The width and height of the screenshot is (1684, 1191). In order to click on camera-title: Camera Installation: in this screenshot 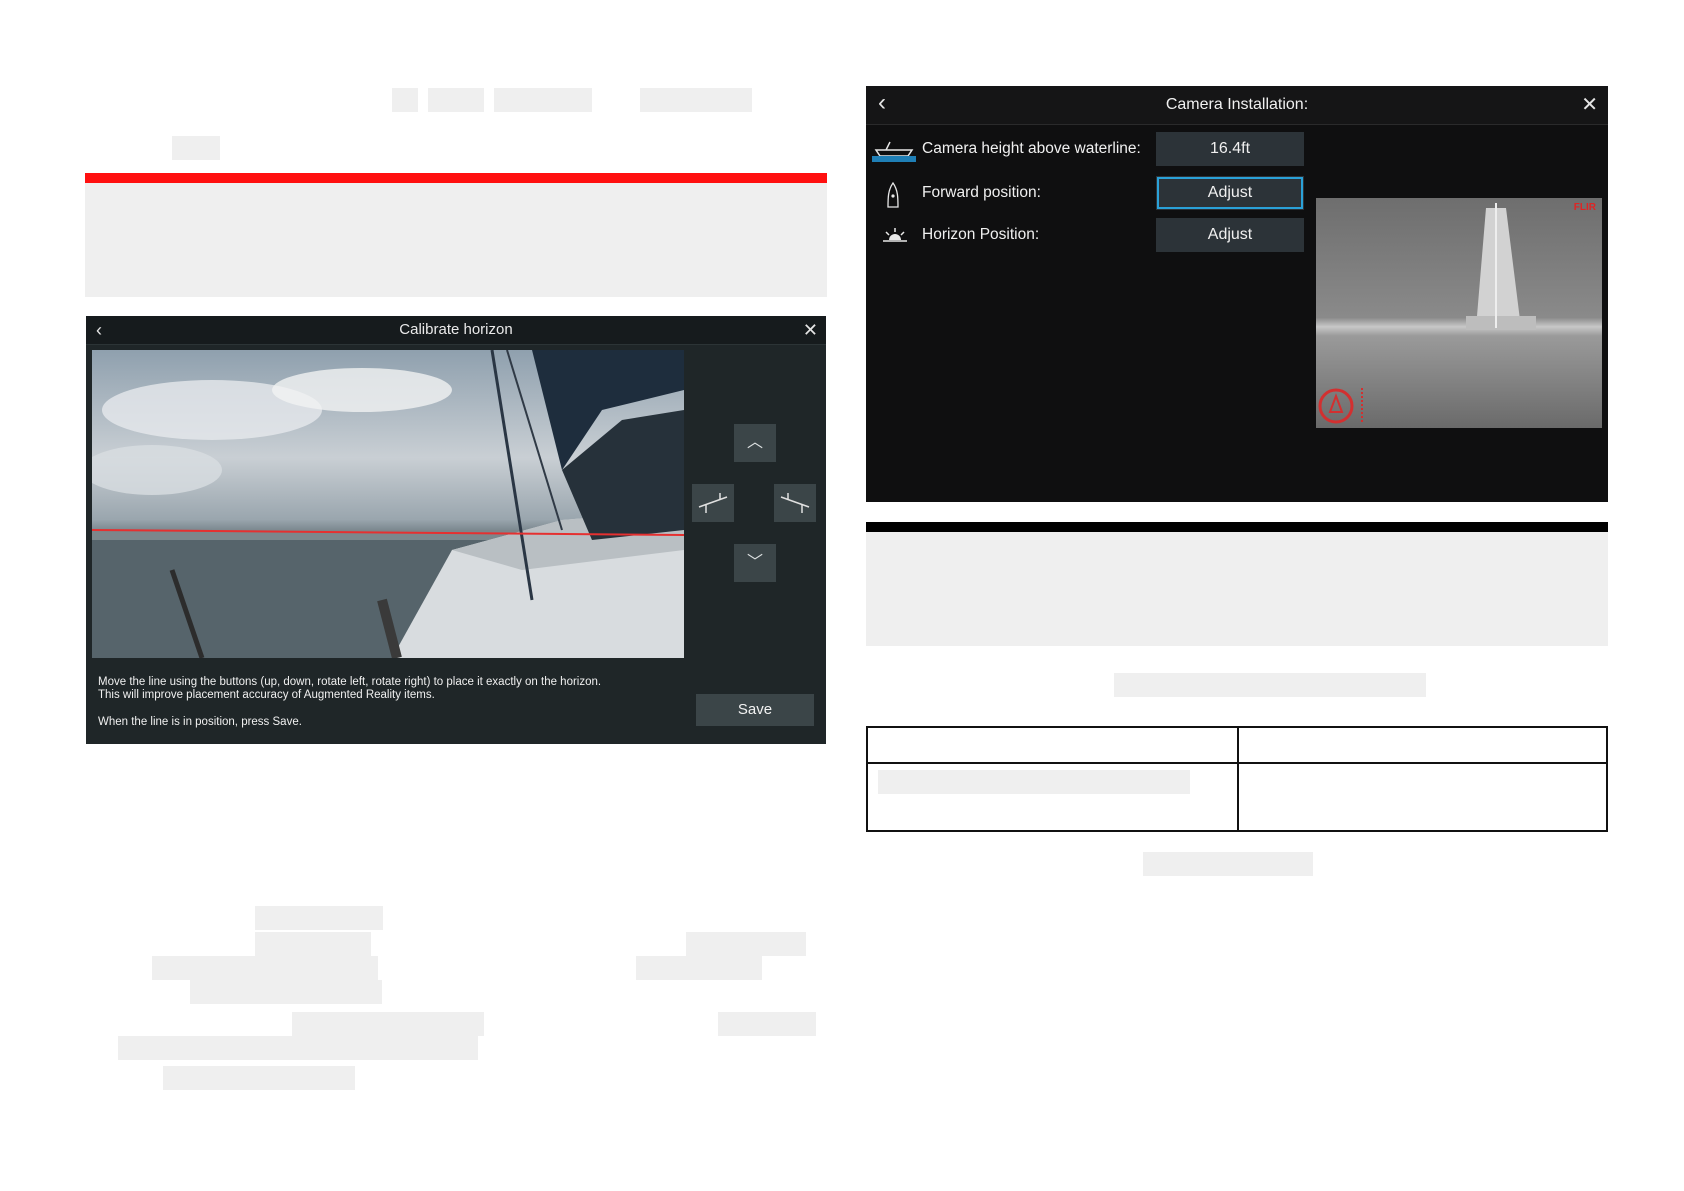, I will do `click(1237, 104)`.